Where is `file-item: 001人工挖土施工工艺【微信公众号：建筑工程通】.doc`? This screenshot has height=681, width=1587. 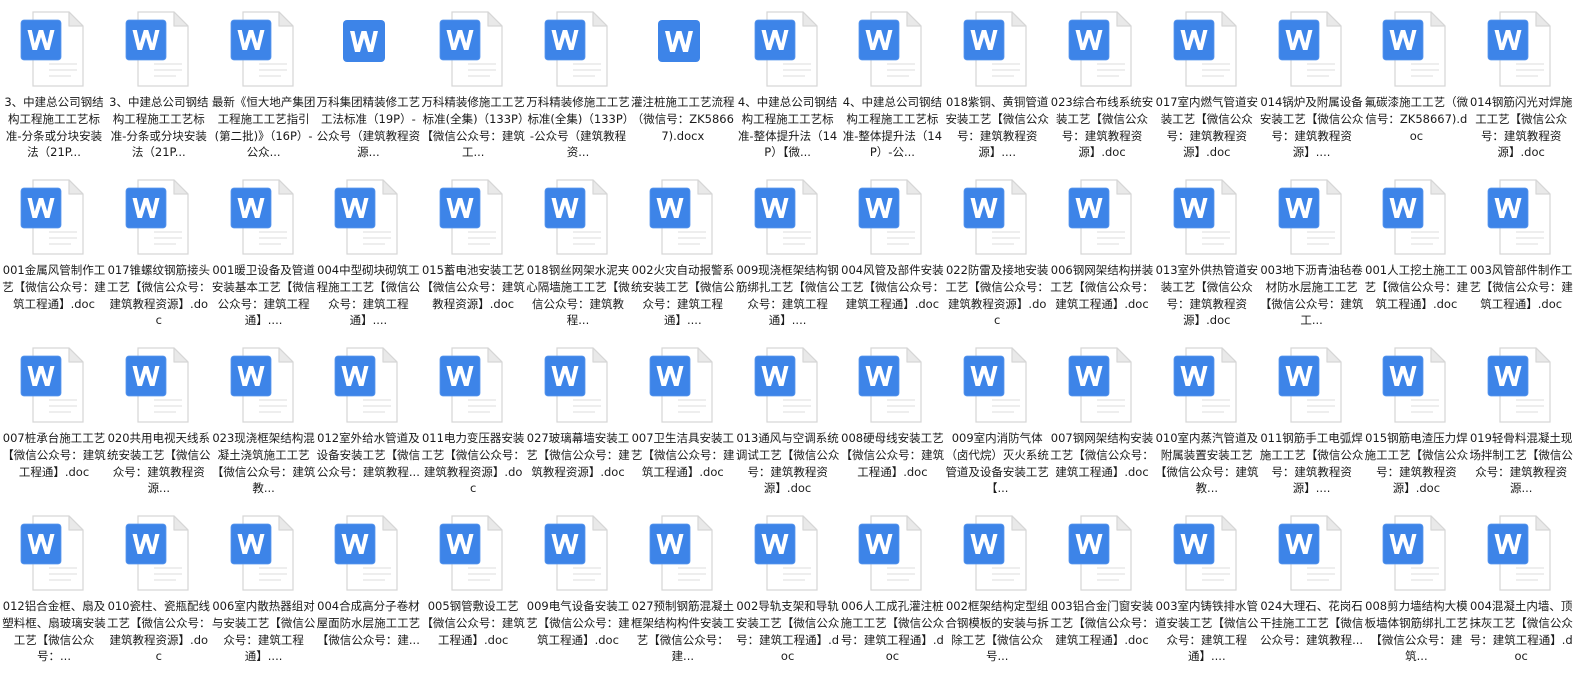 file-item: 001人工挖土施工工艺【微信公众号：建筑工程通】.doc is located at coordinates (1416, 252).